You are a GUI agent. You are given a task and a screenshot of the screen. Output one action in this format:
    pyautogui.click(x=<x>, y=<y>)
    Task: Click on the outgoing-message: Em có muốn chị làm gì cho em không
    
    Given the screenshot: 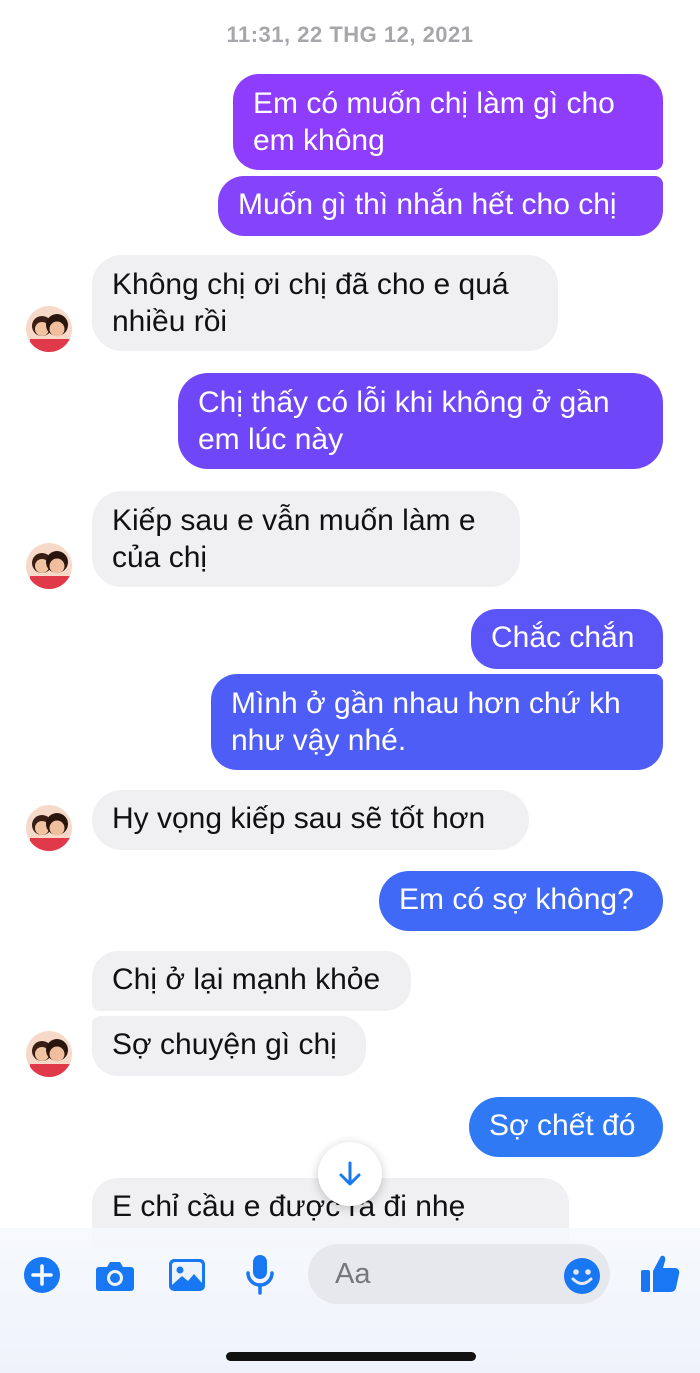 What is the action you would take?
    pyautogui.click(x=448, y=122)
    